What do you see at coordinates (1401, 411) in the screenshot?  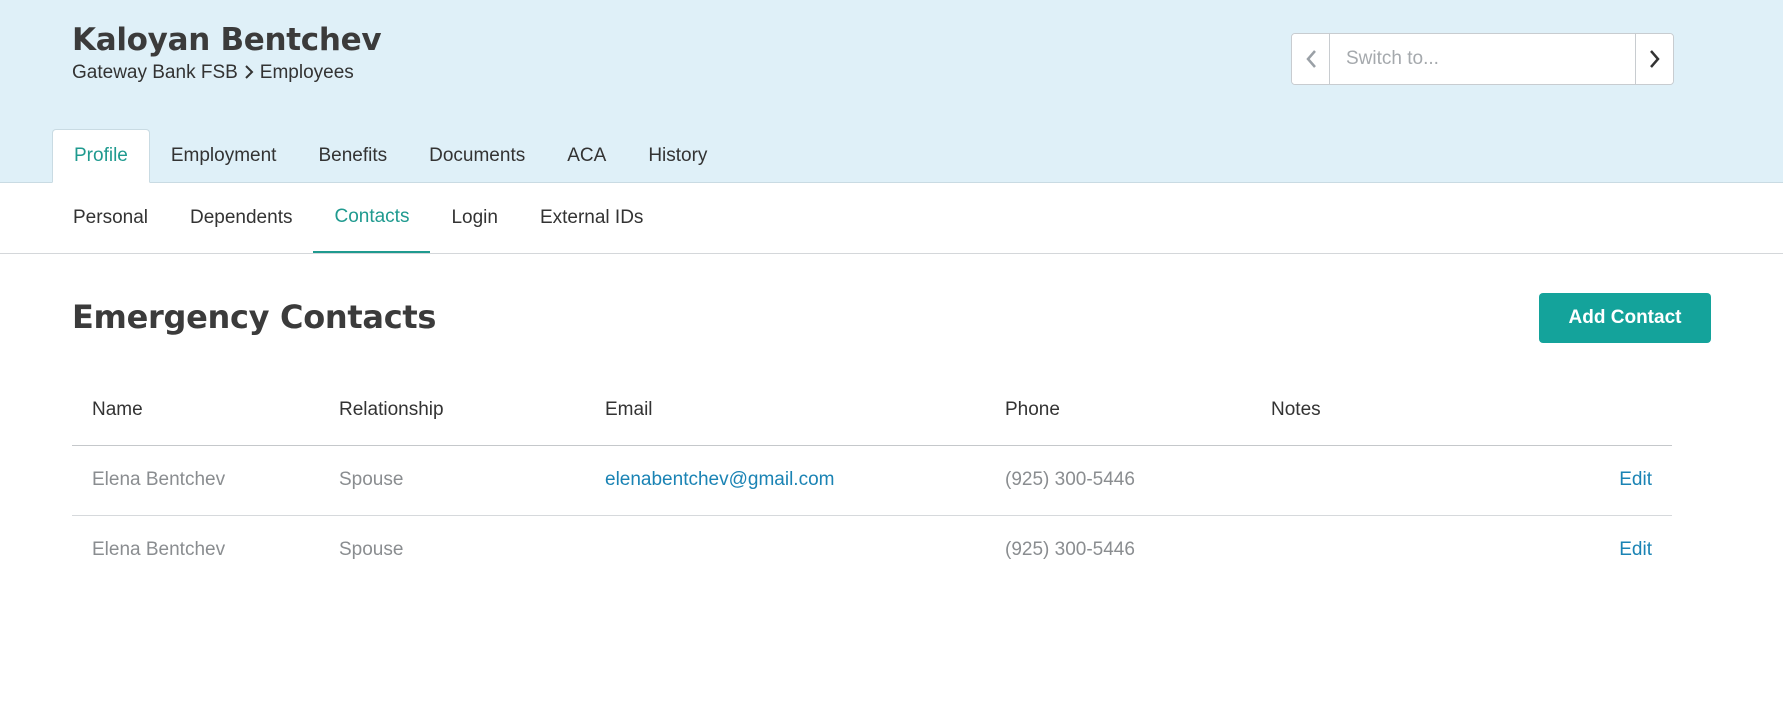 I see `column-header-notes: Notes` at bounding box center [1401, 411].